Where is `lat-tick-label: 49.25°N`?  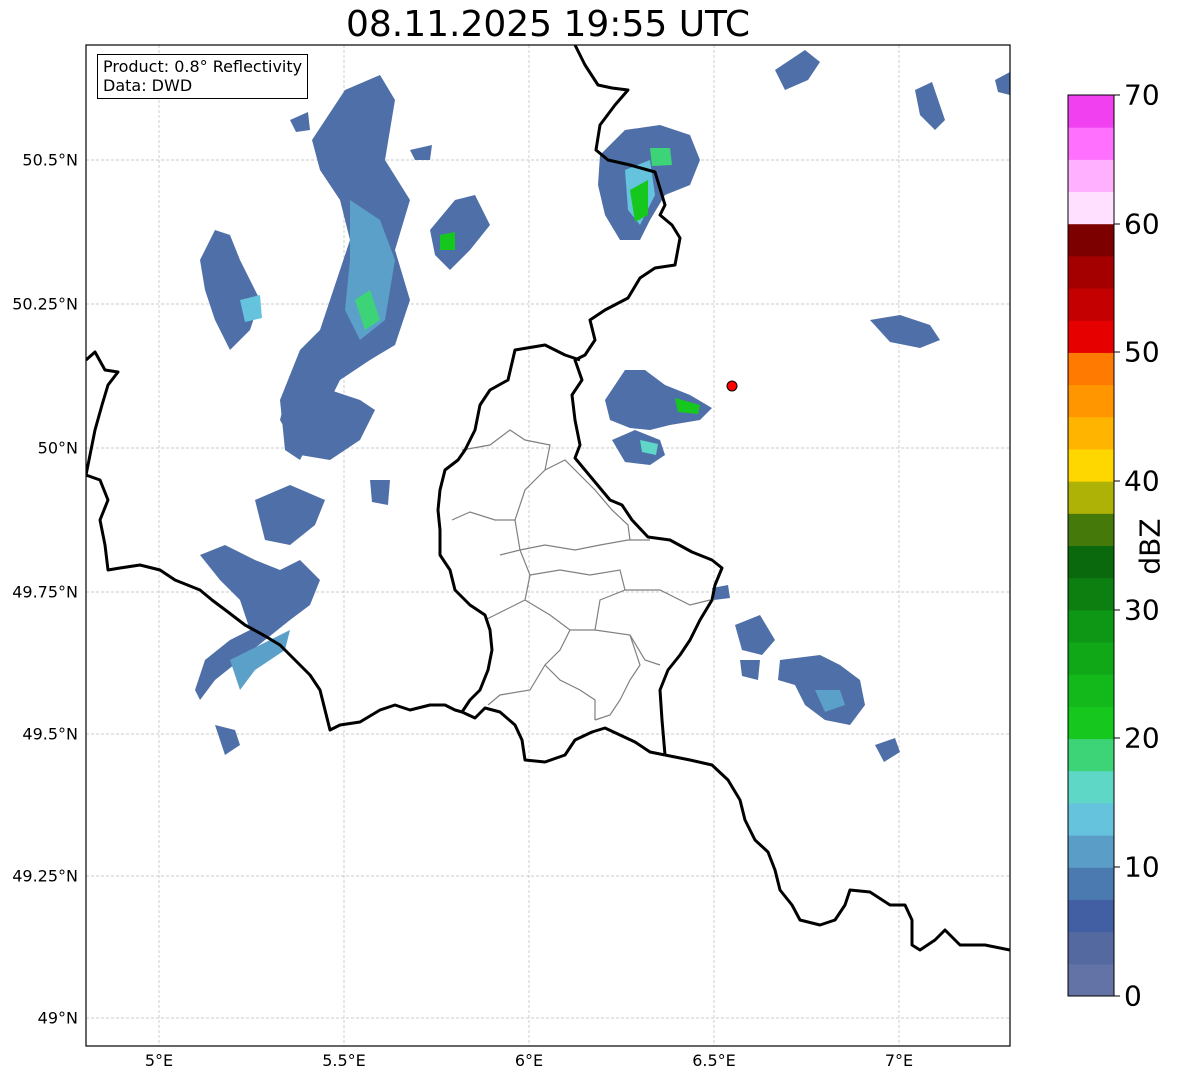 lat-tick-label: 49.25°N is located at coordinates (45, 876).